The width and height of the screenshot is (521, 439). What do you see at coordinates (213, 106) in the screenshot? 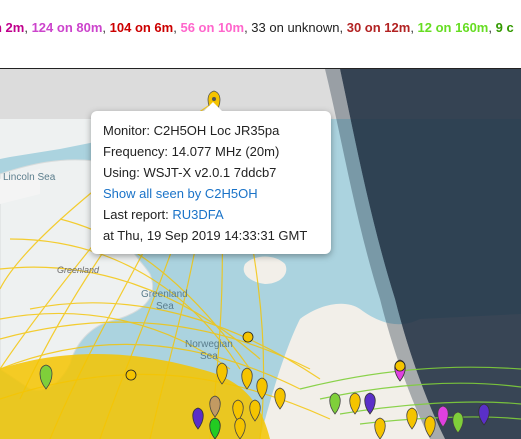
I see `popup-tip` at bounding box center [213, 106].